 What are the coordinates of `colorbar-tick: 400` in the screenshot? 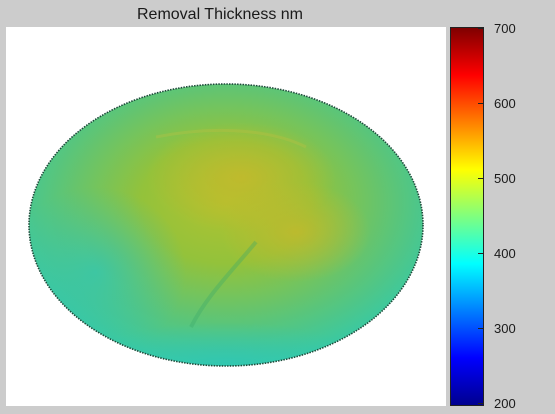 It's located at (511, 253).